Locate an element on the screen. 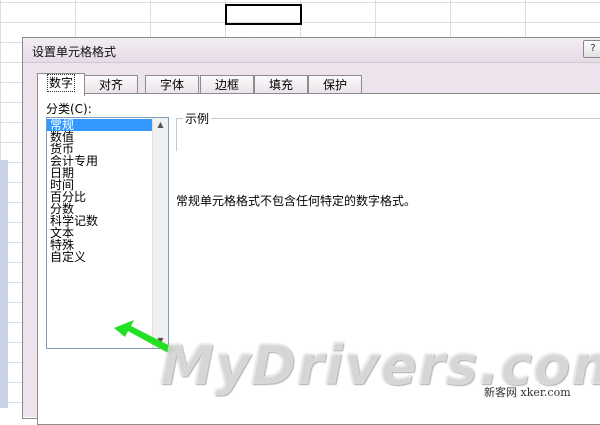  format-description: 常规单元格格式不包含任何特定的数字格式。 is located at coordinates (296, 201).